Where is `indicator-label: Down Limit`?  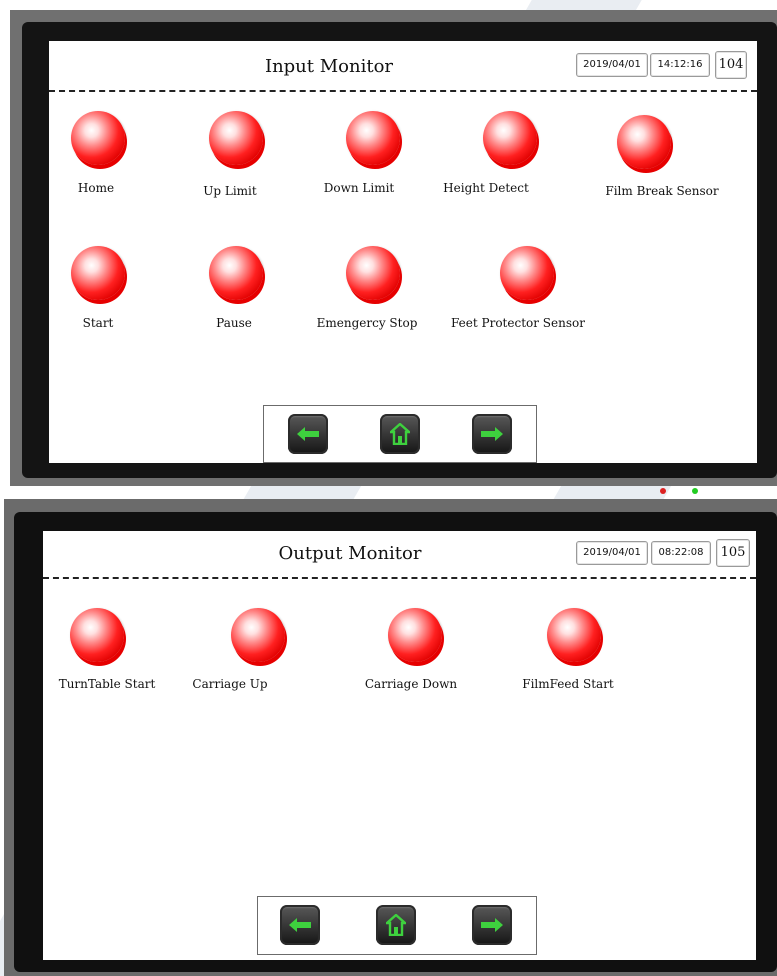 indicator-label: Down Limit is located at coordinates (359, 188).